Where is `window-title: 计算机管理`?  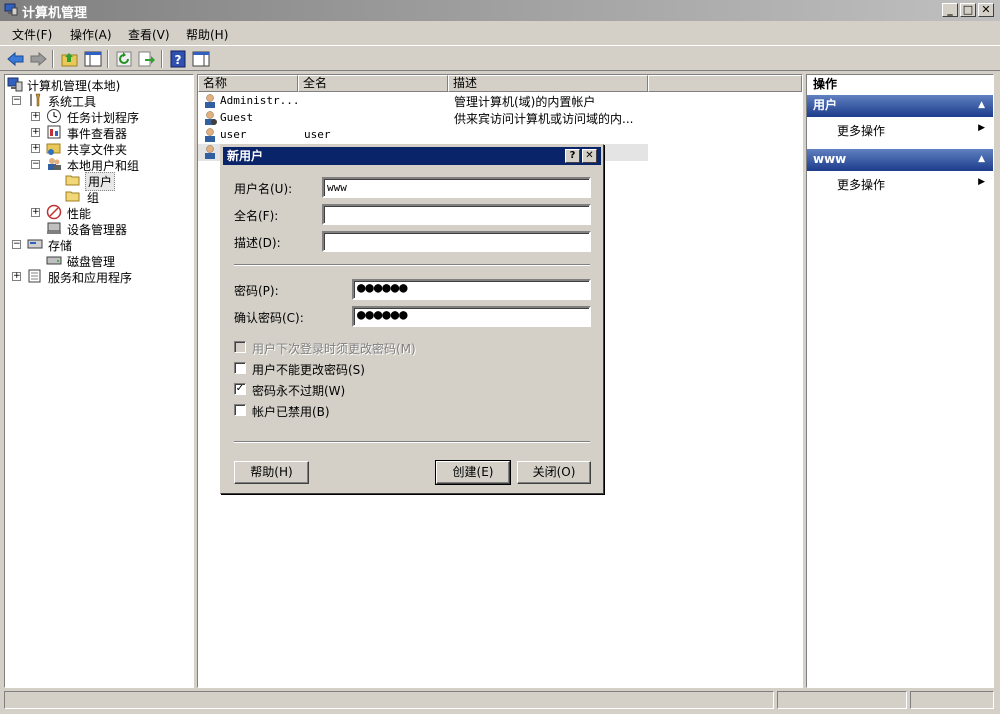
window-title: 计算机管理 is located at coordinates (55, 13).